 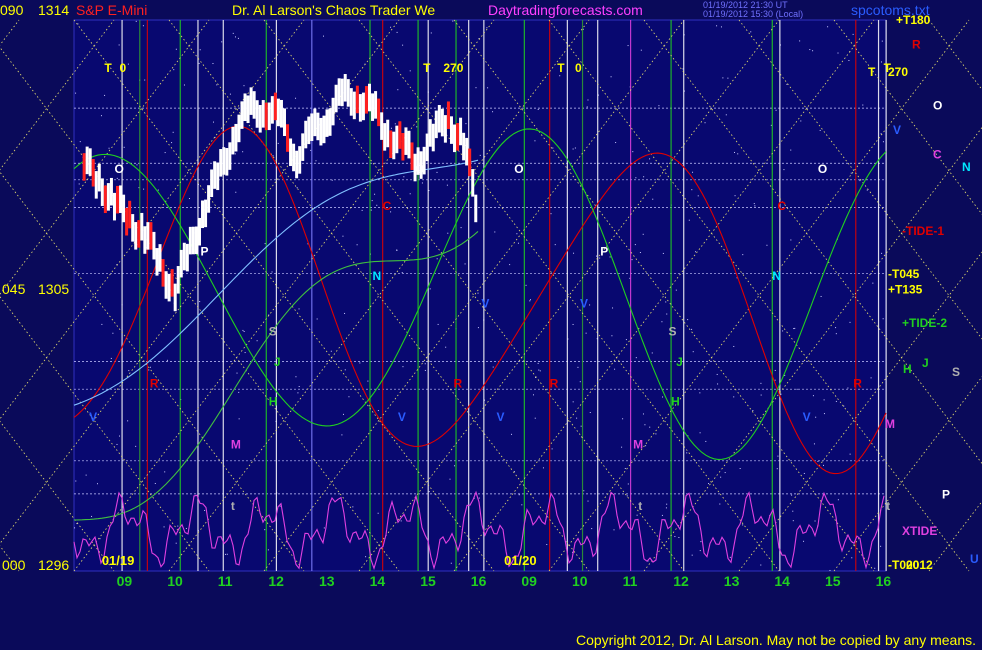 What do you see at coordinates (112, 10) in the screenshot?
I see `symbol-label: S&P E-Mini` at bounding box center [112, 10].